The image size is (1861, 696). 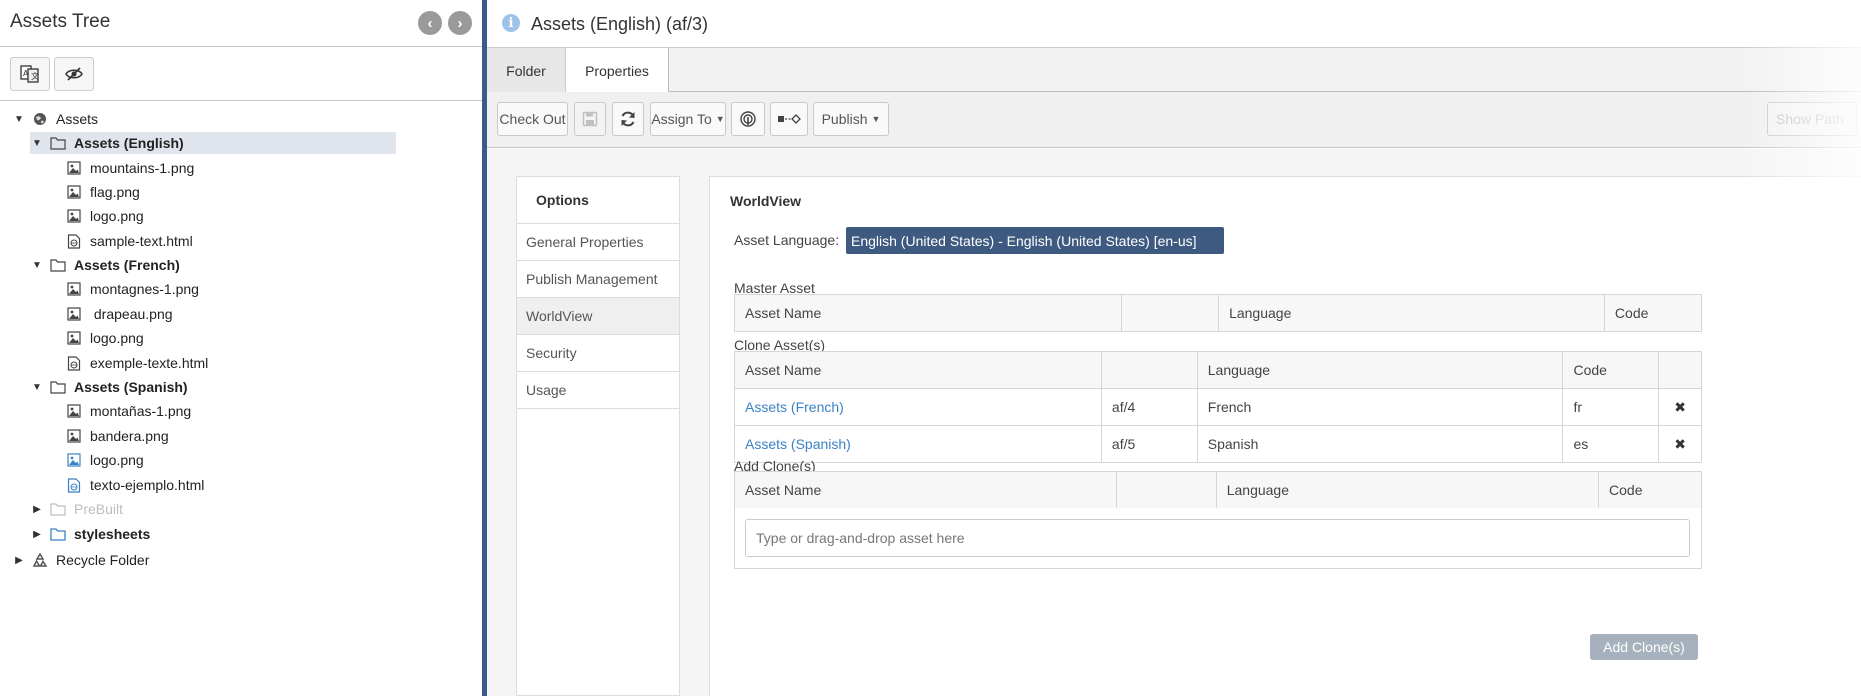 I want to click on section-title: WorldView, so click(x=766, y=201).